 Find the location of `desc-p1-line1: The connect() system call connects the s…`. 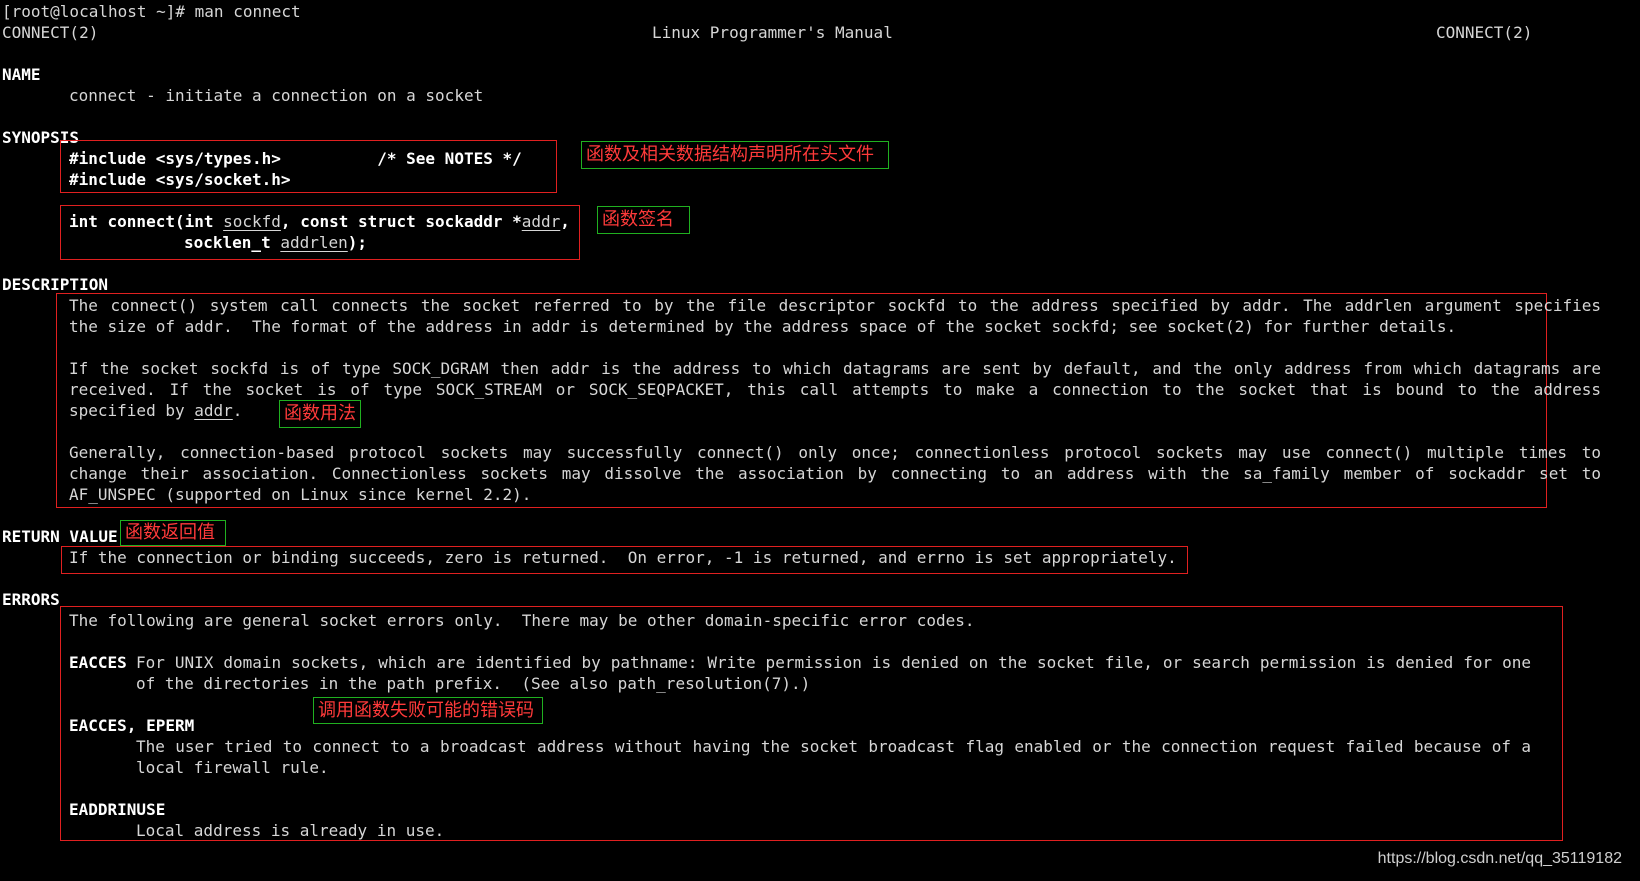

desc-p1-line1: The connect() system call connects the s… is located at coordinates (835, 305).